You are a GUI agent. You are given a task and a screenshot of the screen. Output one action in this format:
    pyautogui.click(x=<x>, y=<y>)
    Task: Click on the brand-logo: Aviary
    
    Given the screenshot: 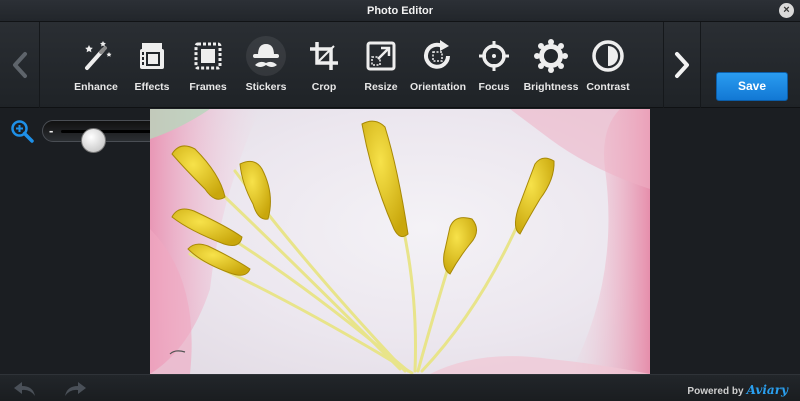 What is the action you would take?
    pyautogui.click(x=767, y=390)
    